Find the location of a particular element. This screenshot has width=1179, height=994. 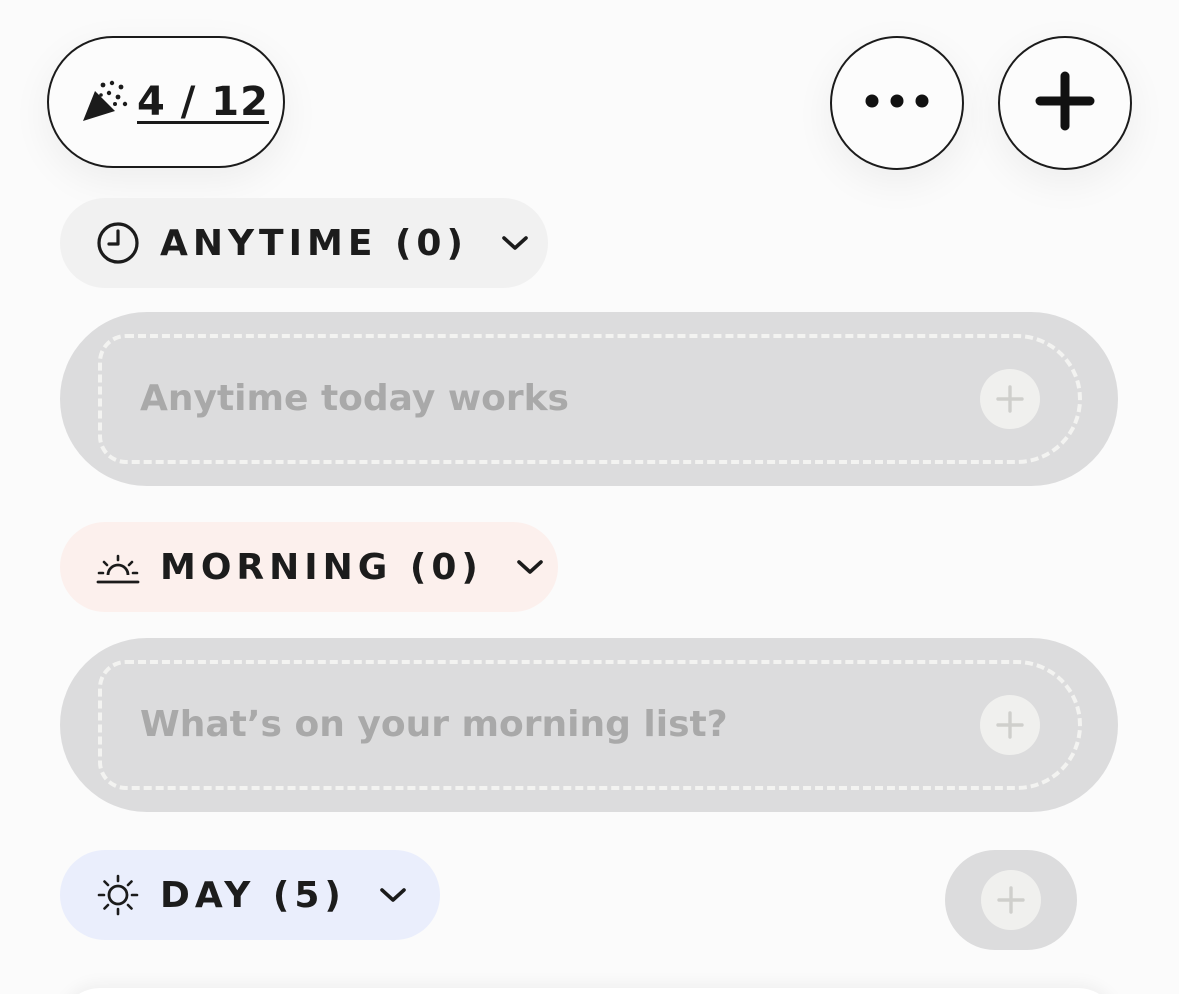

task-card is located at coordinates (589, 991).